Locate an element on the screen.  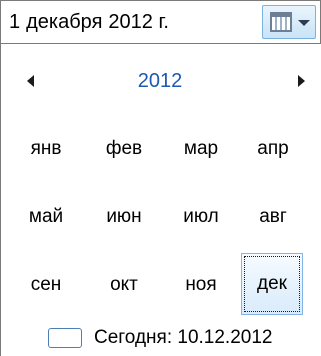
month-dec-selected: дек is located at coordinates (272, 284).